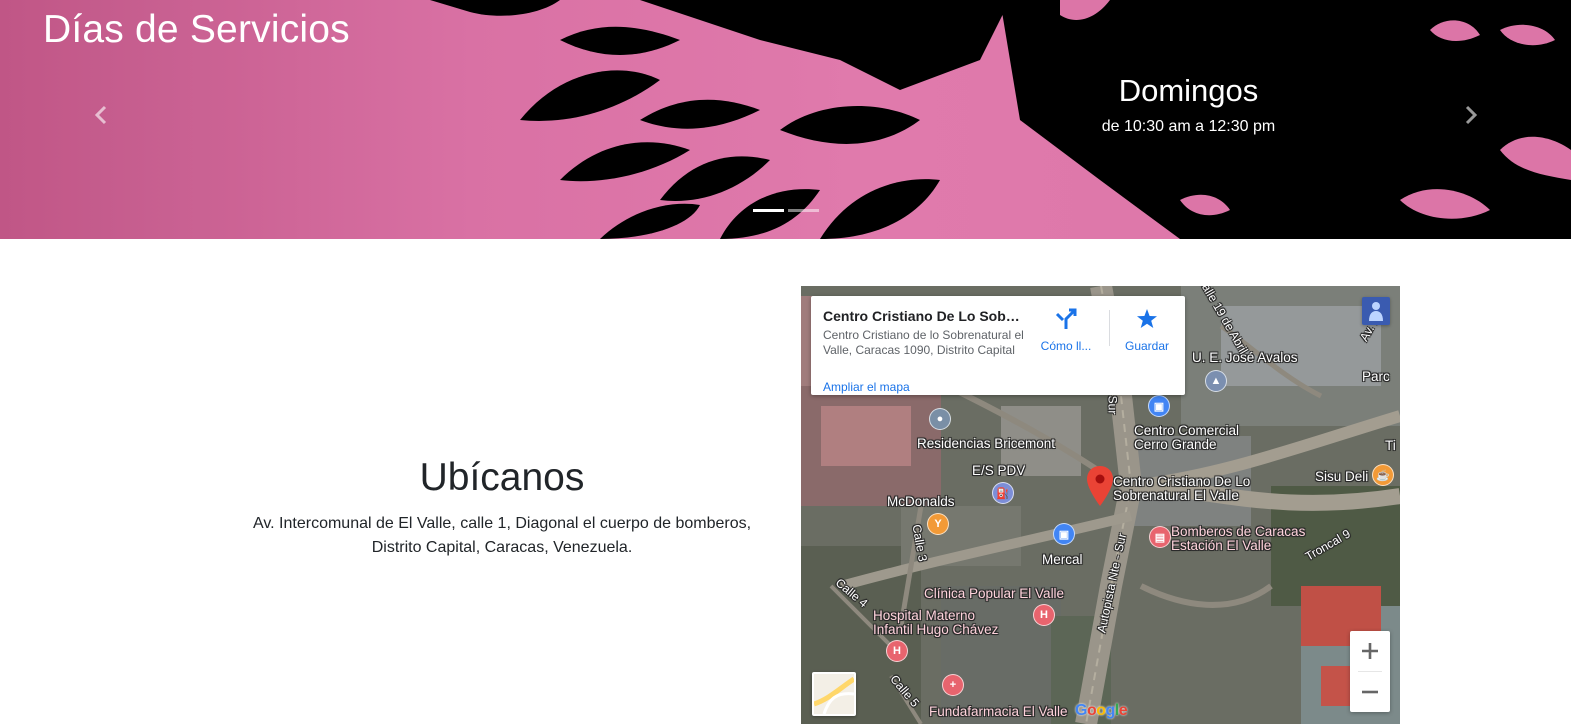 This screenshot has width=1571, height=724. Describe the element at coordinates (1376, 376) in the screenshot. I see `label-park: Parc` at that location.